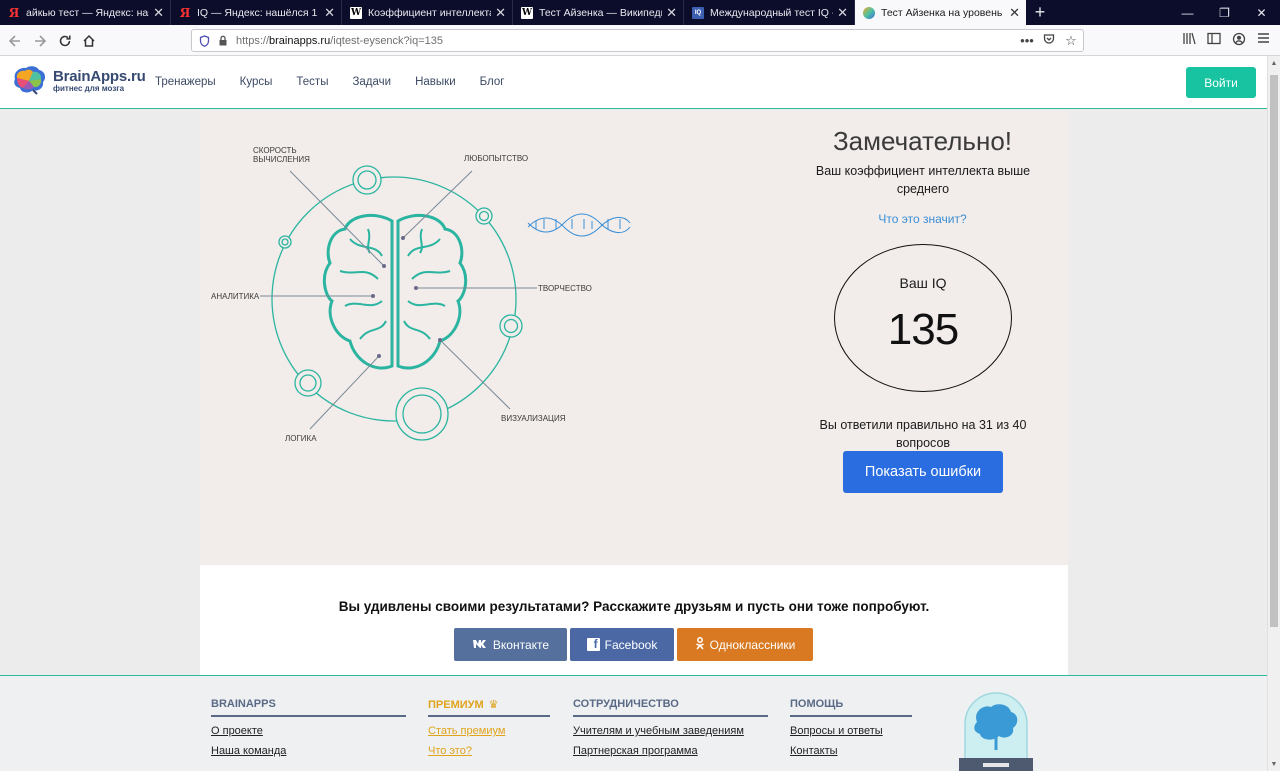 The image size is (1280, 771). Describe the element at coordinates (489, 751) in the screenshot. I see `footer-link-what-is-it: Что это?` at that location.